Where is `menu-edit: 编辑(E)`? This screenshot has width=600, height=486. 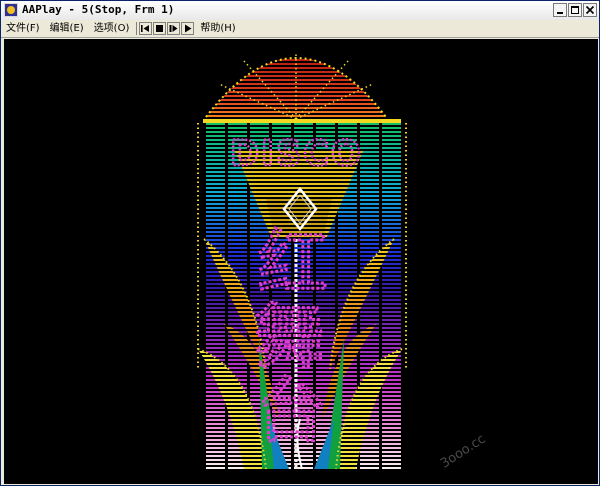 menu-edit: 编辑(E) is located at coordinates (67, 28).